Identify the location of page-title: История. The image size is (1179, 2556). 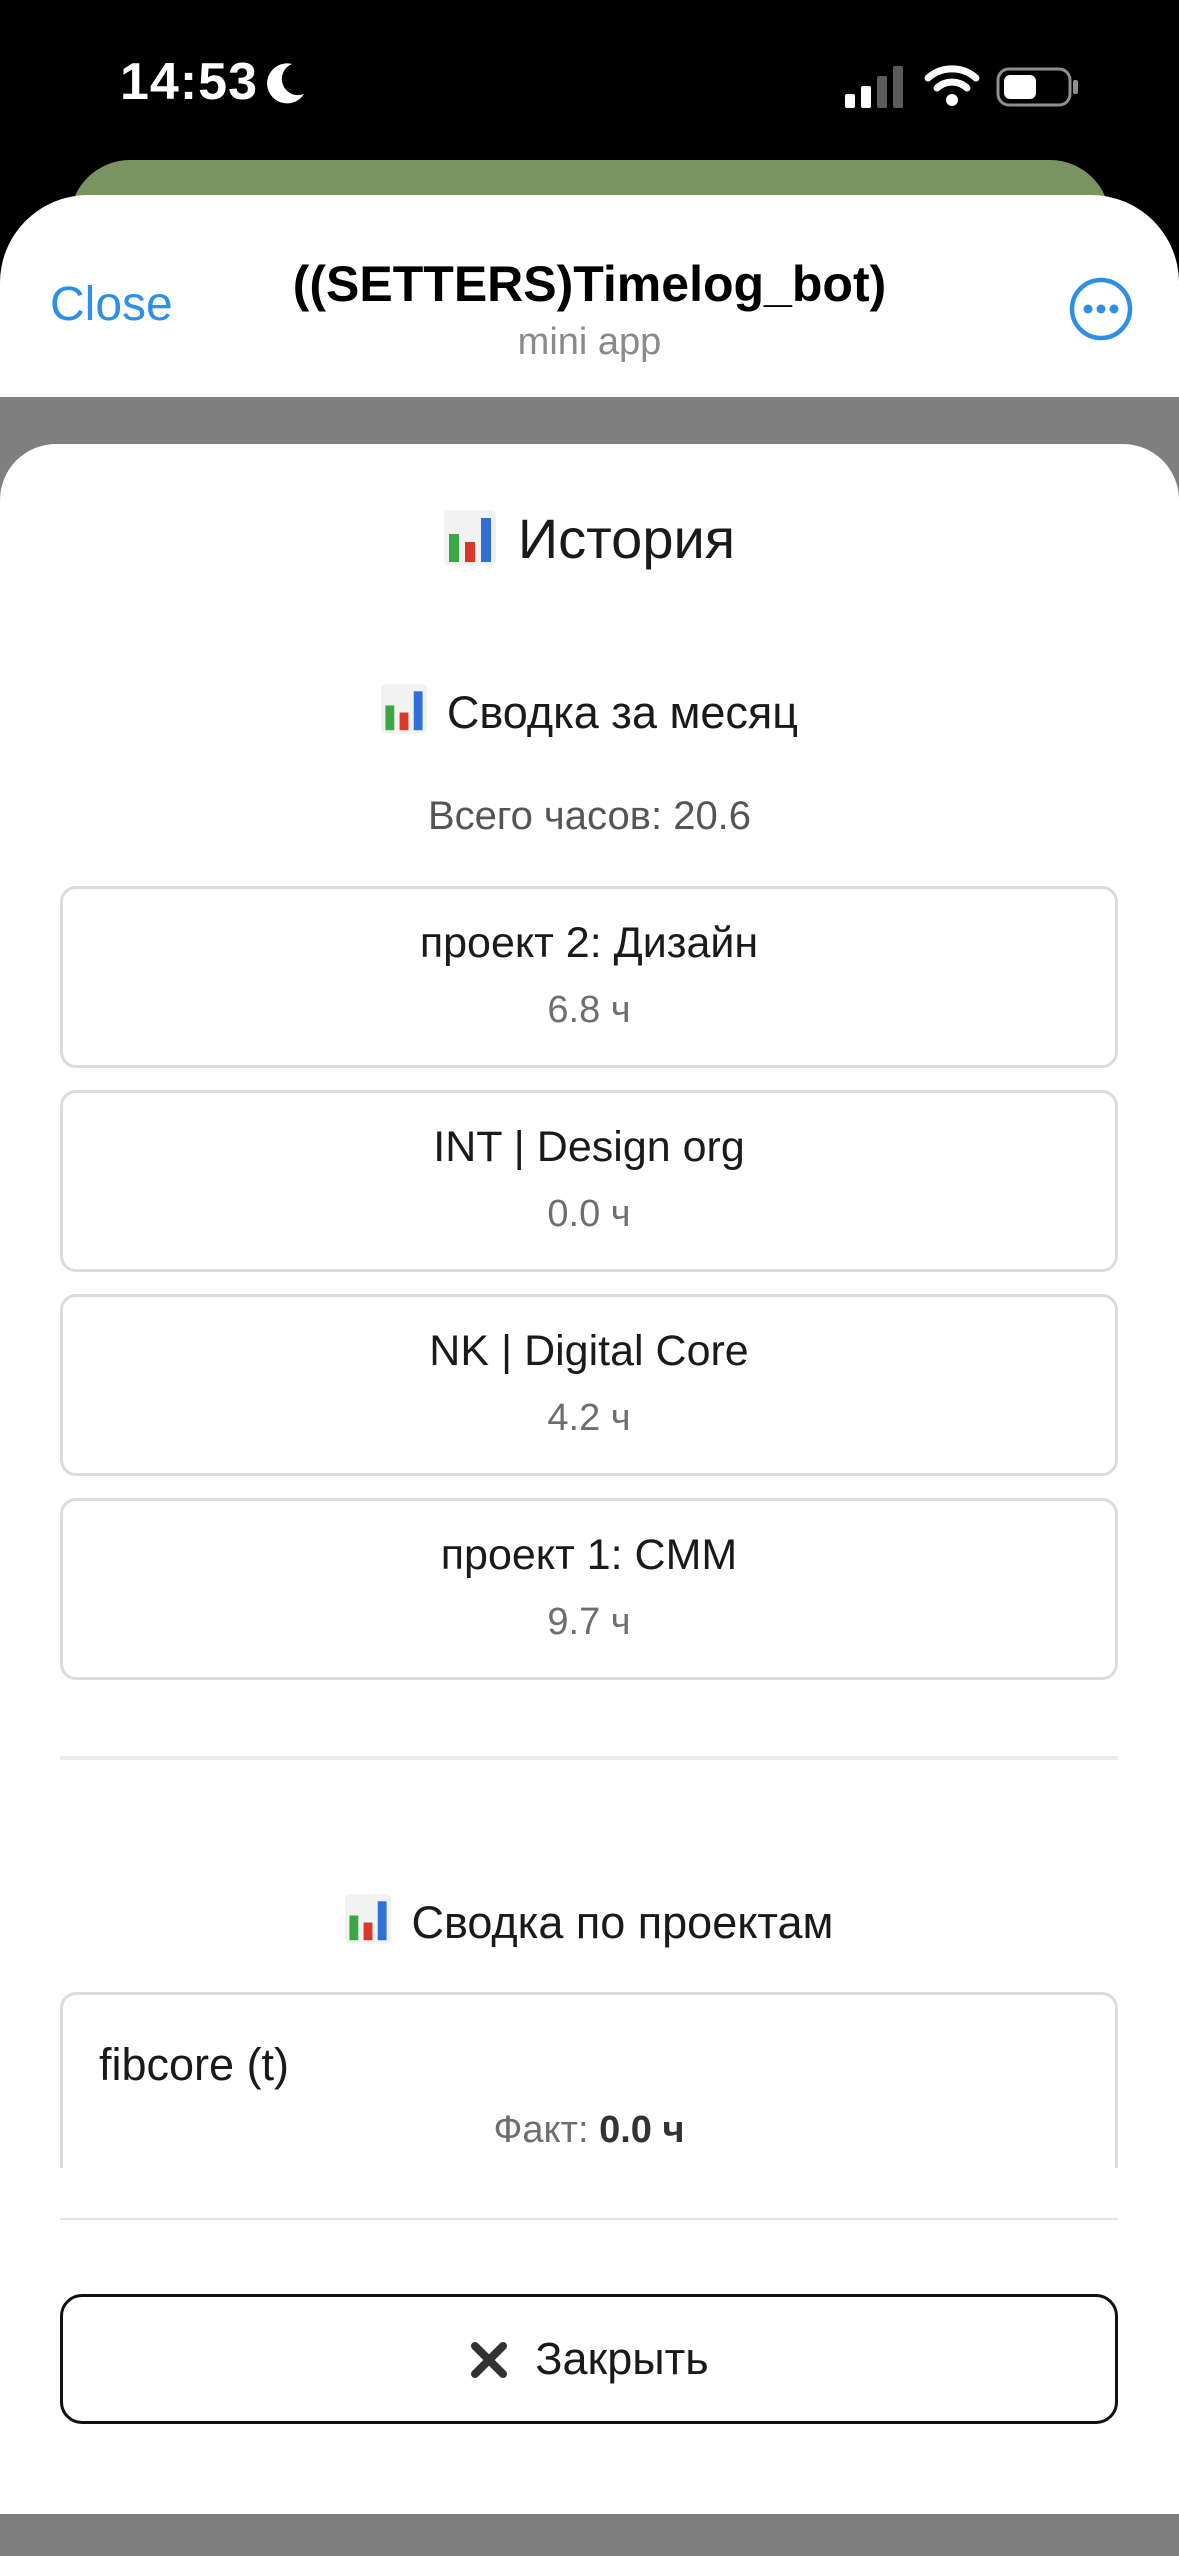
(589, 538).